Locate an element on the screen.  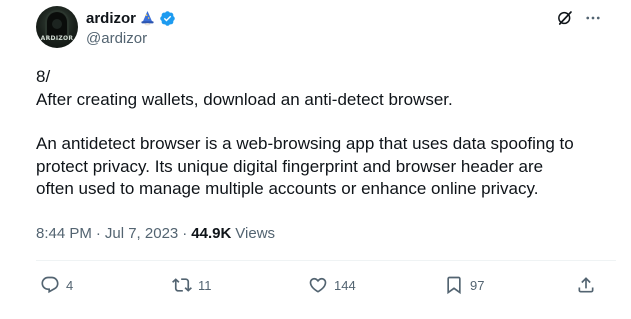
like-count: 144 is located at coordinates (345, 285).